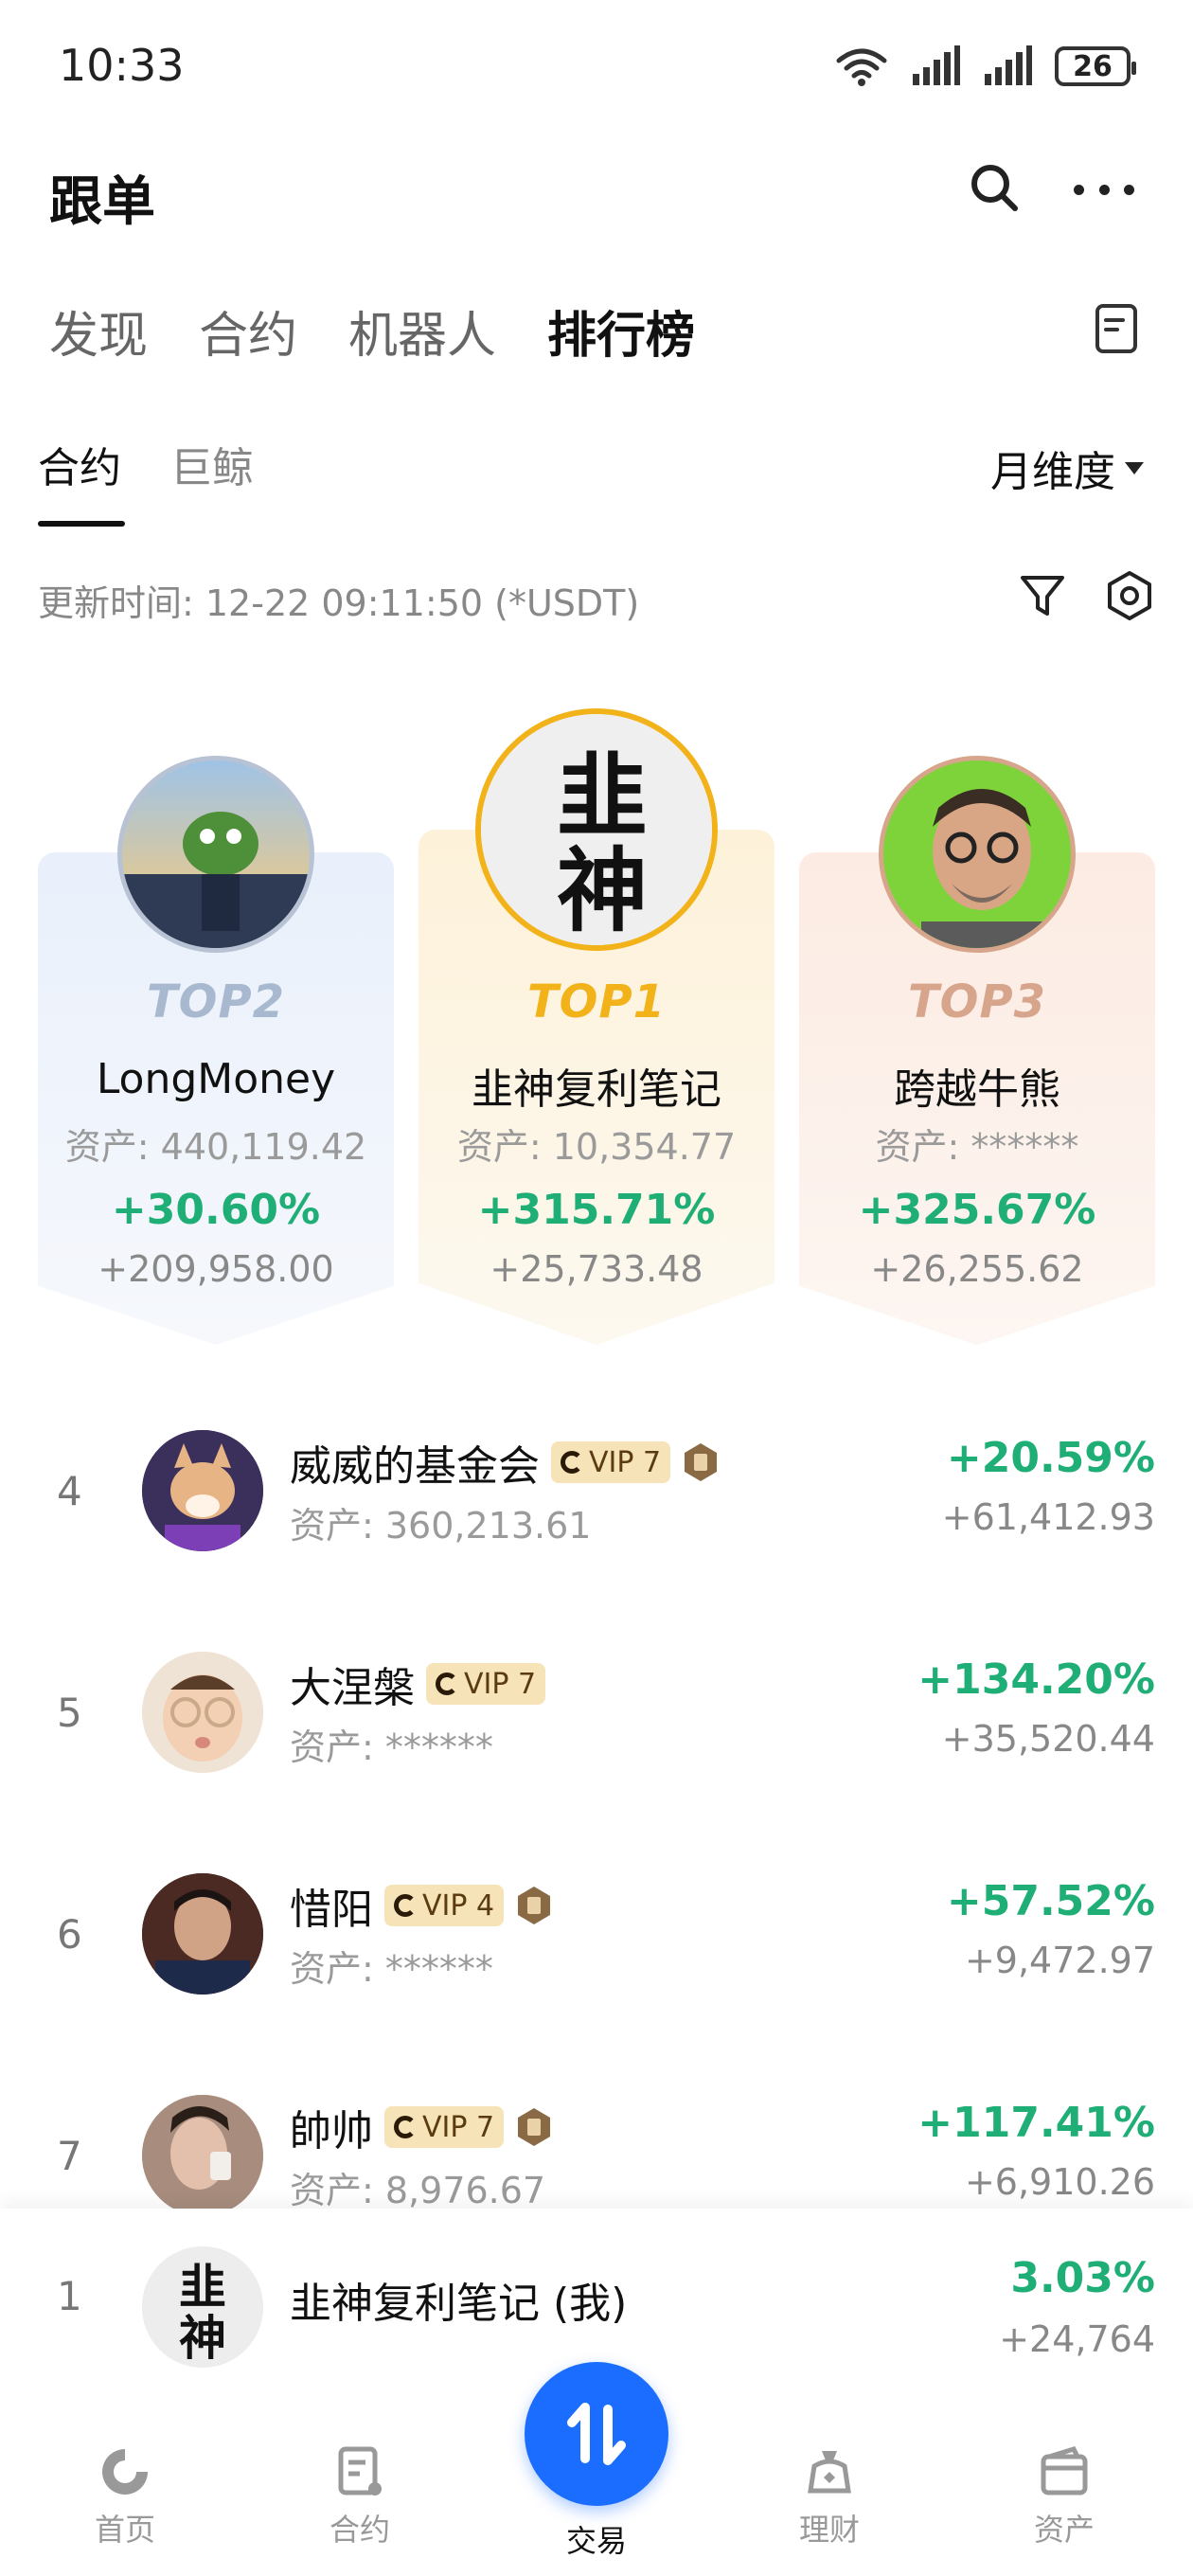 The image size is (1193, 2576). I want to click on document-icon, so click(1116, 328).